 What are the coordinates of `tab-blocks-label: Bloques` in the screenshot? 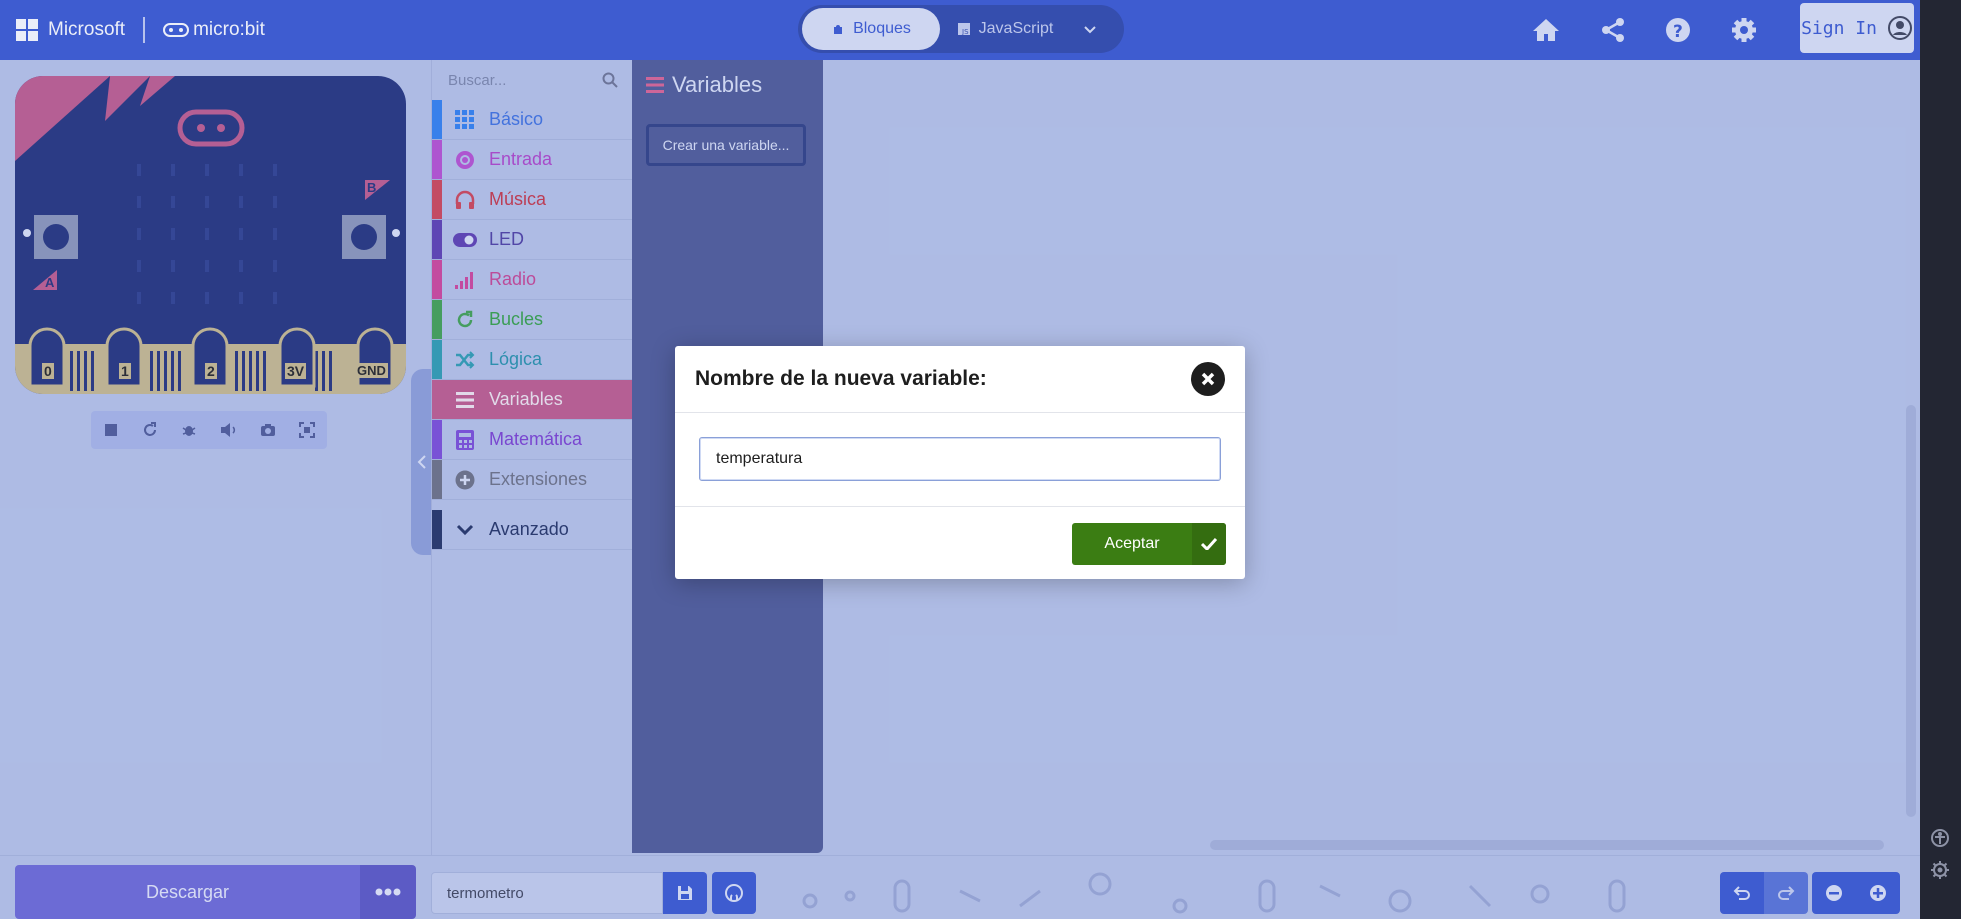 It's located at (882, 28).